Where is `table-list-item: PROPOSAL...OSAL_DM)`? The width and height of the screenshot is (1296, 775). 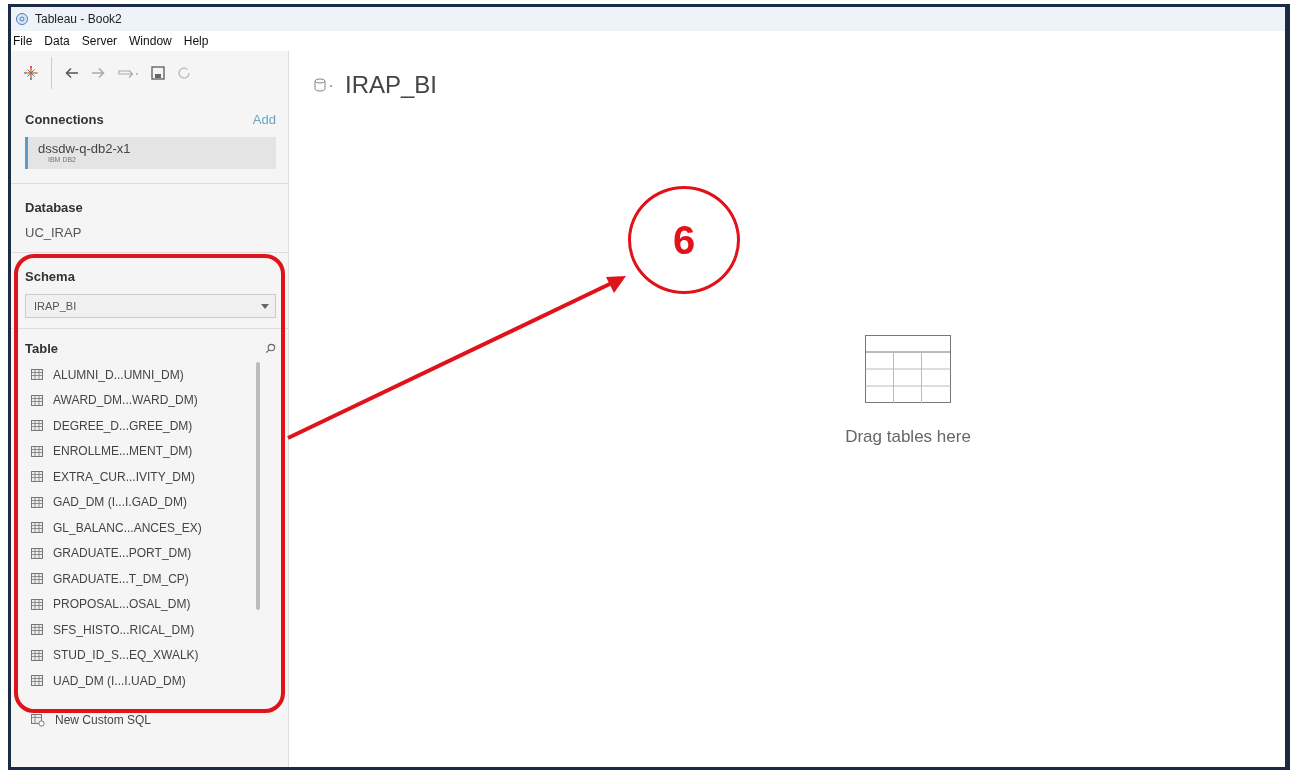
table-list-item: PROPOSAL...OSAL_DM) is located at coordinates (140, 604).